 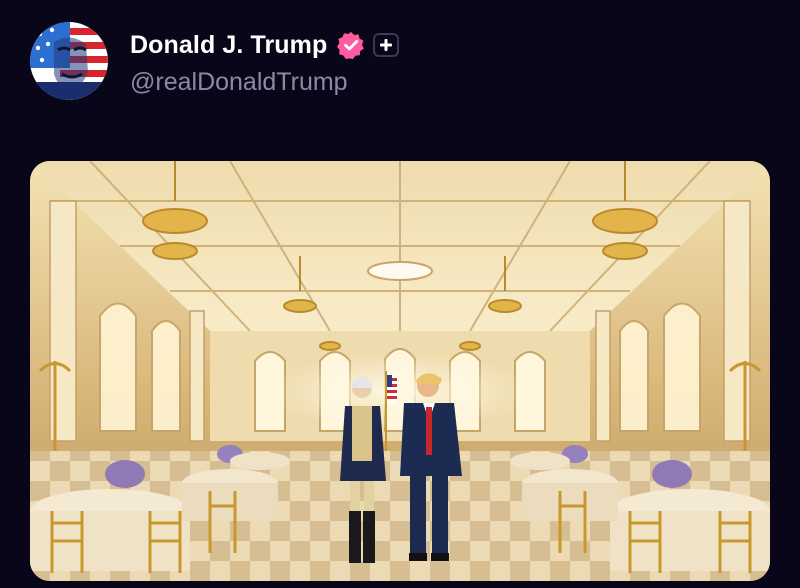 I want to click on avatar, so click(x=69, y=61).